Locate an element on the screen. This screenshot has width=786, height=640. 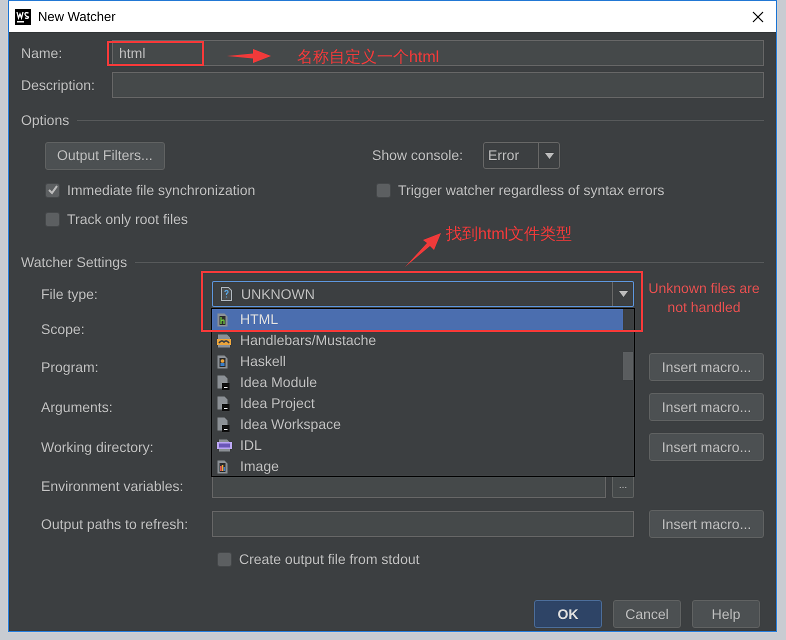
dropdown-item: Idea Workspace is located at coordinates (417, 424).